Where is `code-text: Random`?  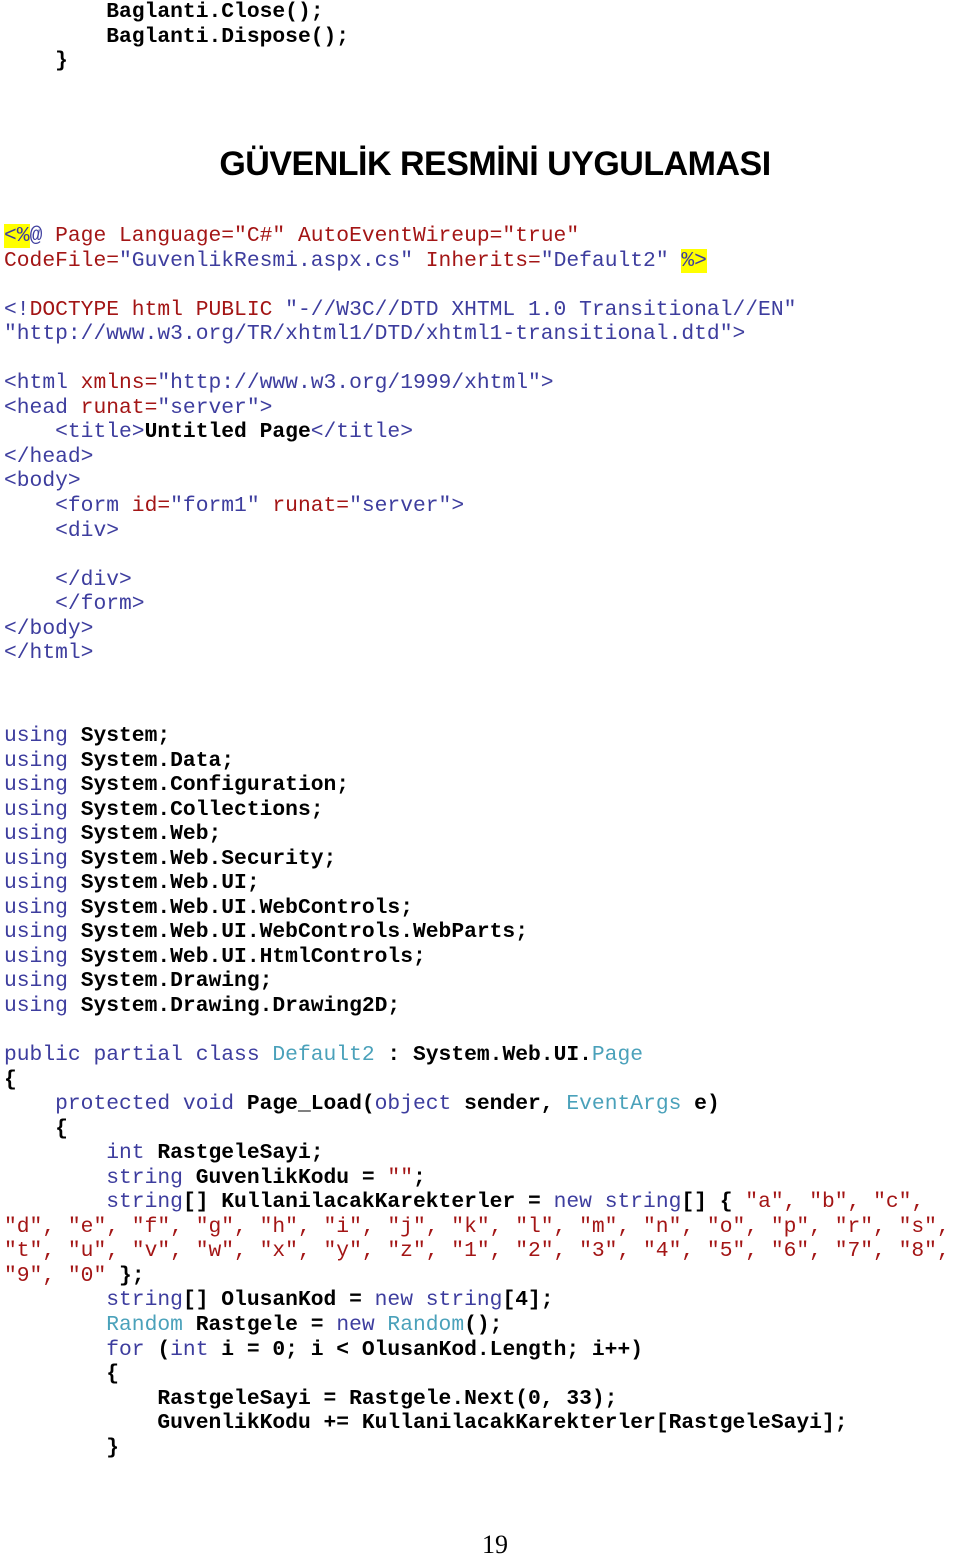 code-text: Random is located at coordinates (144, 1325).